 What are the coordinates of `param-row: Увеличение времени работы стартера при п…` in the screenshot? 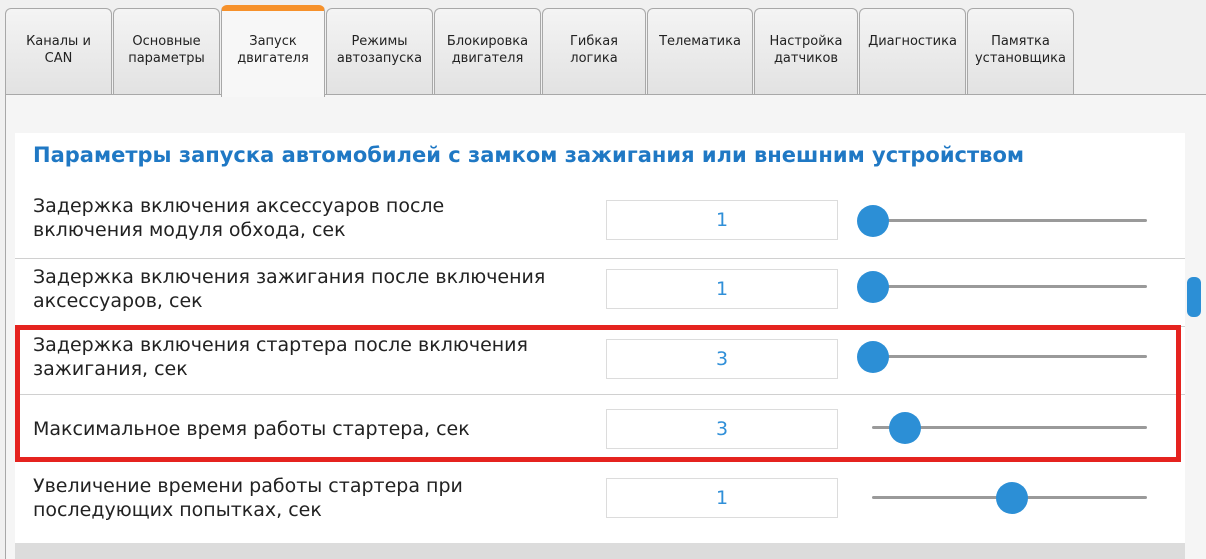 It's located at (600, 504).